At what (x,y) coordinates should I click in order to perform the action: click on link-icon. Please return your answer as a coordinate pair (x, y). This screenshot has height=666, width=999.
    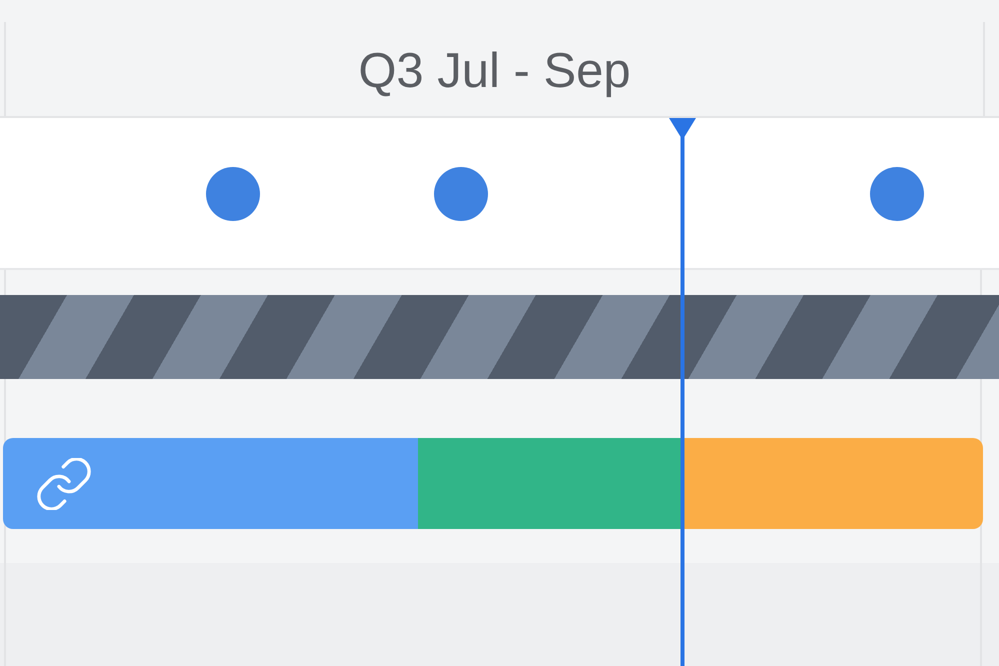
    Looking at the image, I should click on (64, 484).